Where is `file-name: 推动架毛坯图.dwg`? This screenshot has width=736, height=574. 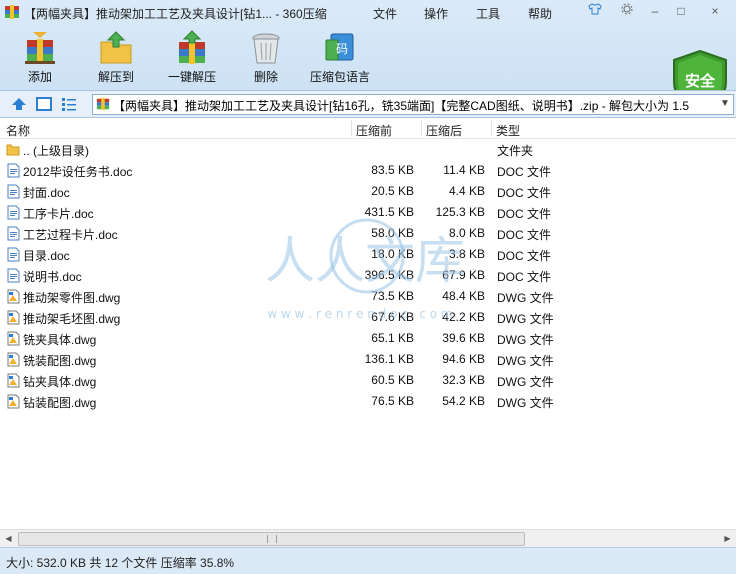
file-name: 推动架毛坯图.dwg is located at coordinates (72, 319).